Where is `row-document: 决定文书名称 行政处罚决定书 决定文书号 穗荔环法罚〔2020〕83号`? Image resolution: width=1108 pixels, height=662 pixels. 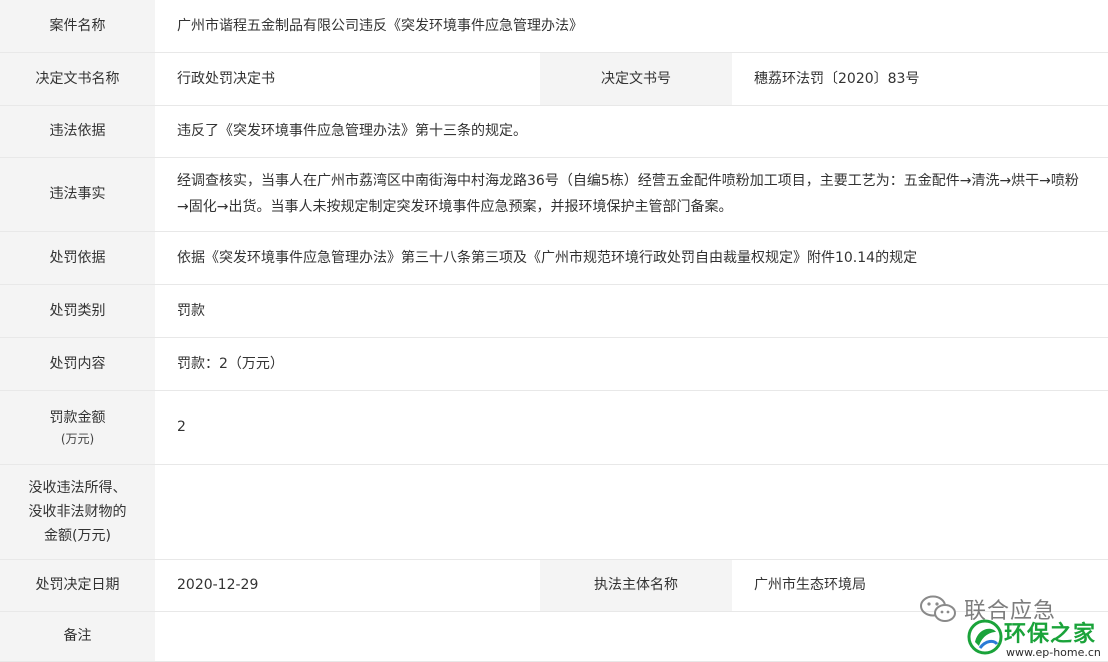 row-document: 决定文书名称 行政处罚决定书 决定文书号 穗荔环法罚〔2020〕83号 is located at coordinates (554, 79).